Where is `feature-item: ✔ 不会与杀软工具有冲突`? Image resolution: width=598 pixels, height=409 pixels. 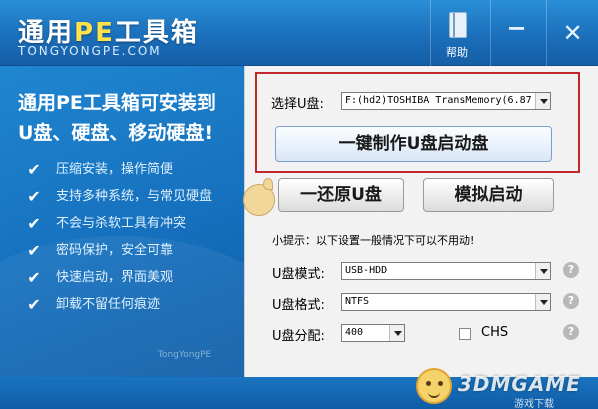 feature-item: ✔ 不会与杀软工具有冲突 is located at coordinates (117, 223).